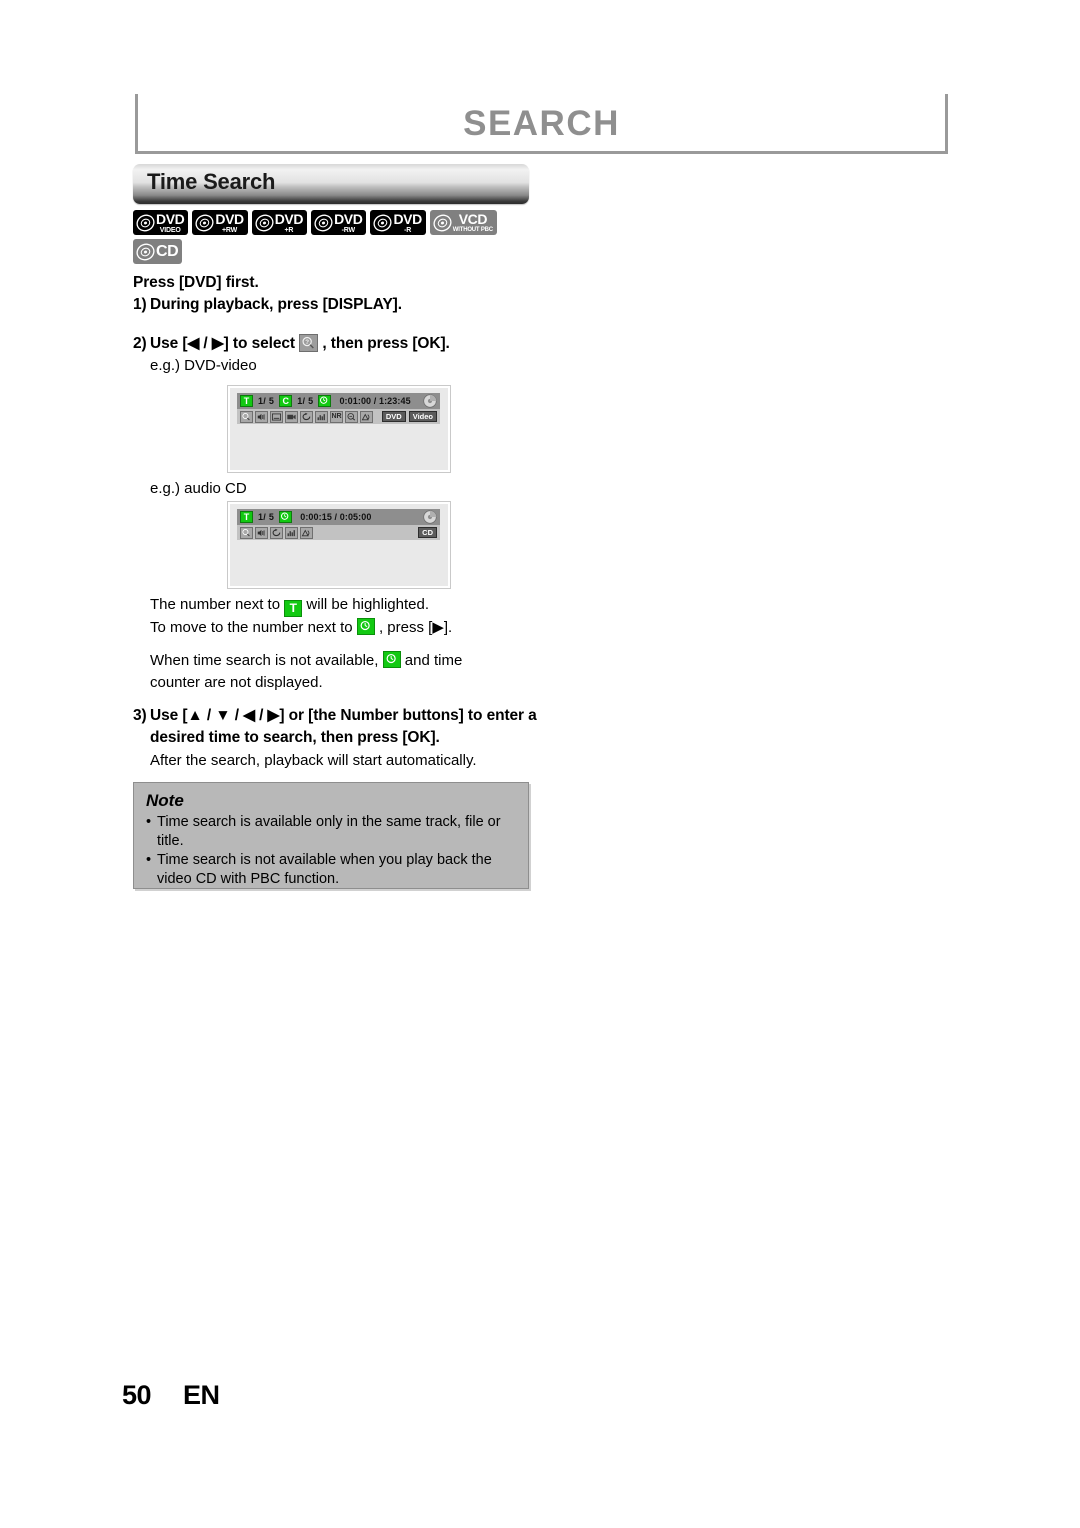 Image resolution: width=1080 pixels, height=1528 pixels. What do you see at coordinates (211, 181) in the screenshot?
I see `section-title: Time Search` at bounding box center [211, 181].